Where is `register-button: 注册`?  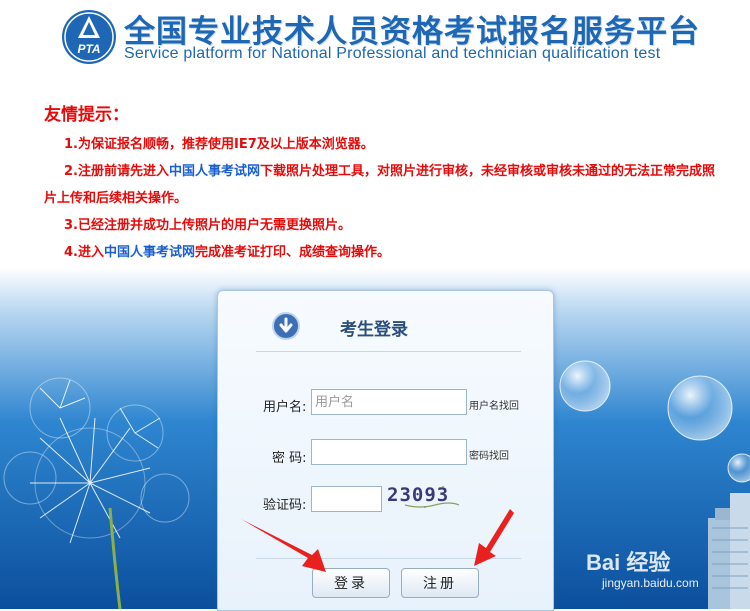
register-button: 注册 is located at coordinates (440, 583).